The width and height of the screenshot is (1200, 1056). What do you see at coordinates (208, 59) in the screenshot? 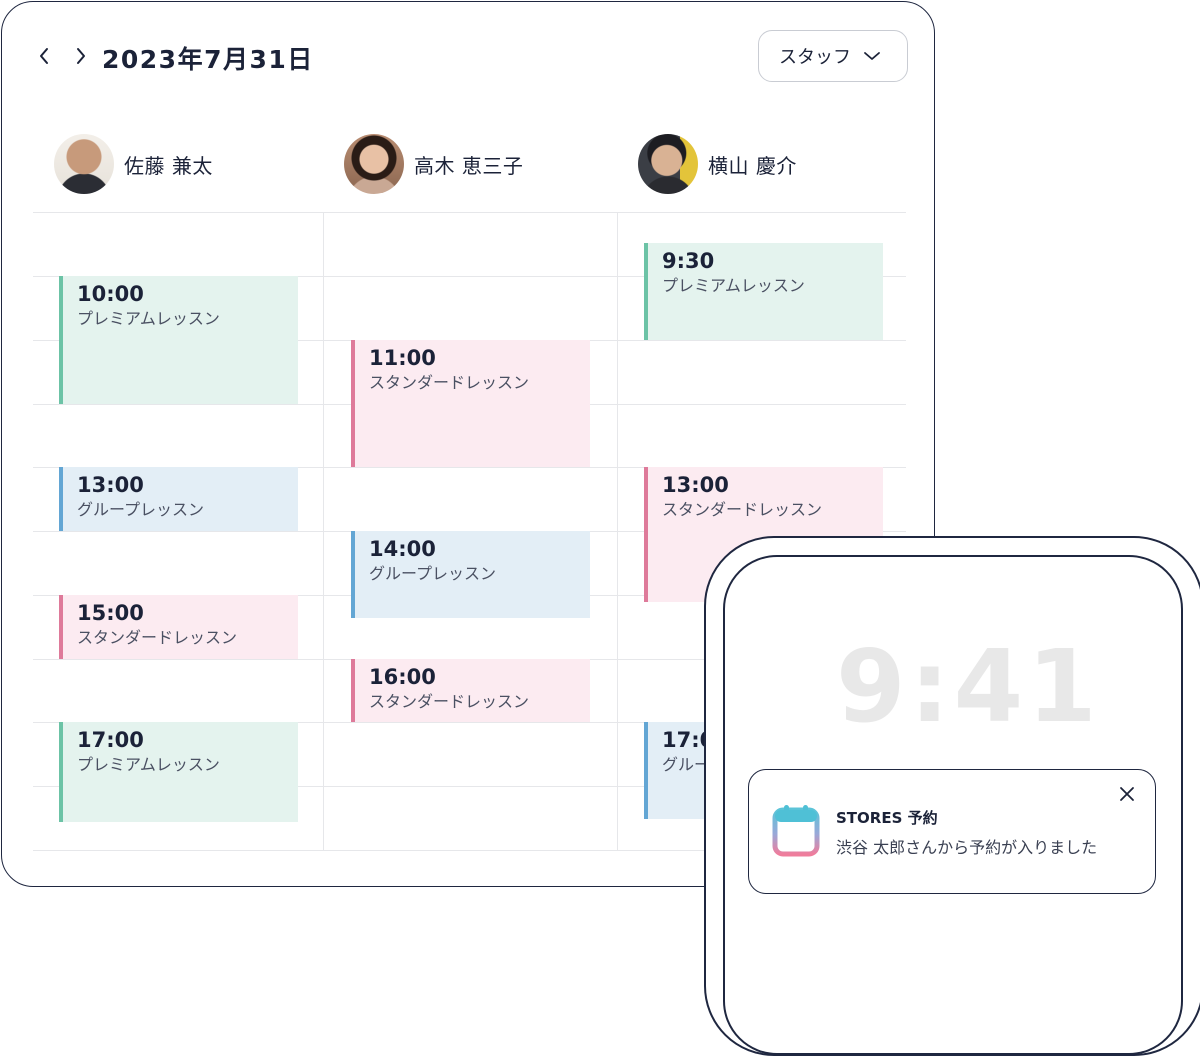
I see `page-title: 2023年7月31日` at bounding box center [208, 59].